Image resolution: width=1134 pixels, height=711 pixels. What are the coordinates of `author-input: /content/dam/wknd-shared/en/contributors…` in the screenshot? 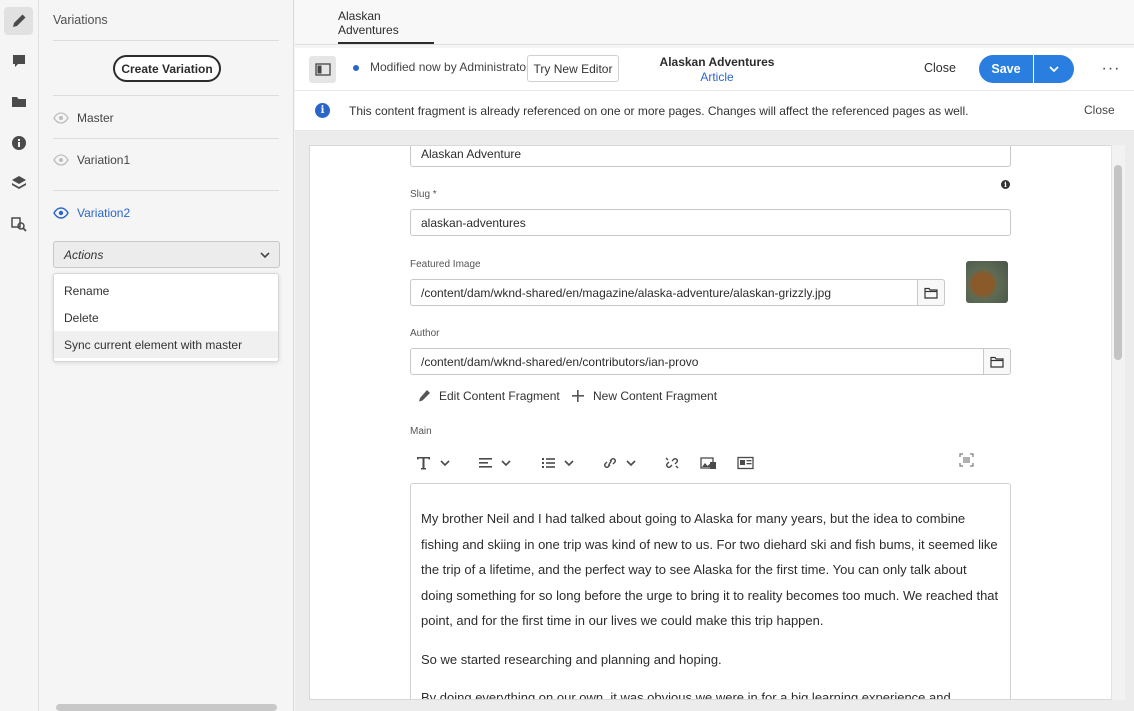 It's located at (697, 361).